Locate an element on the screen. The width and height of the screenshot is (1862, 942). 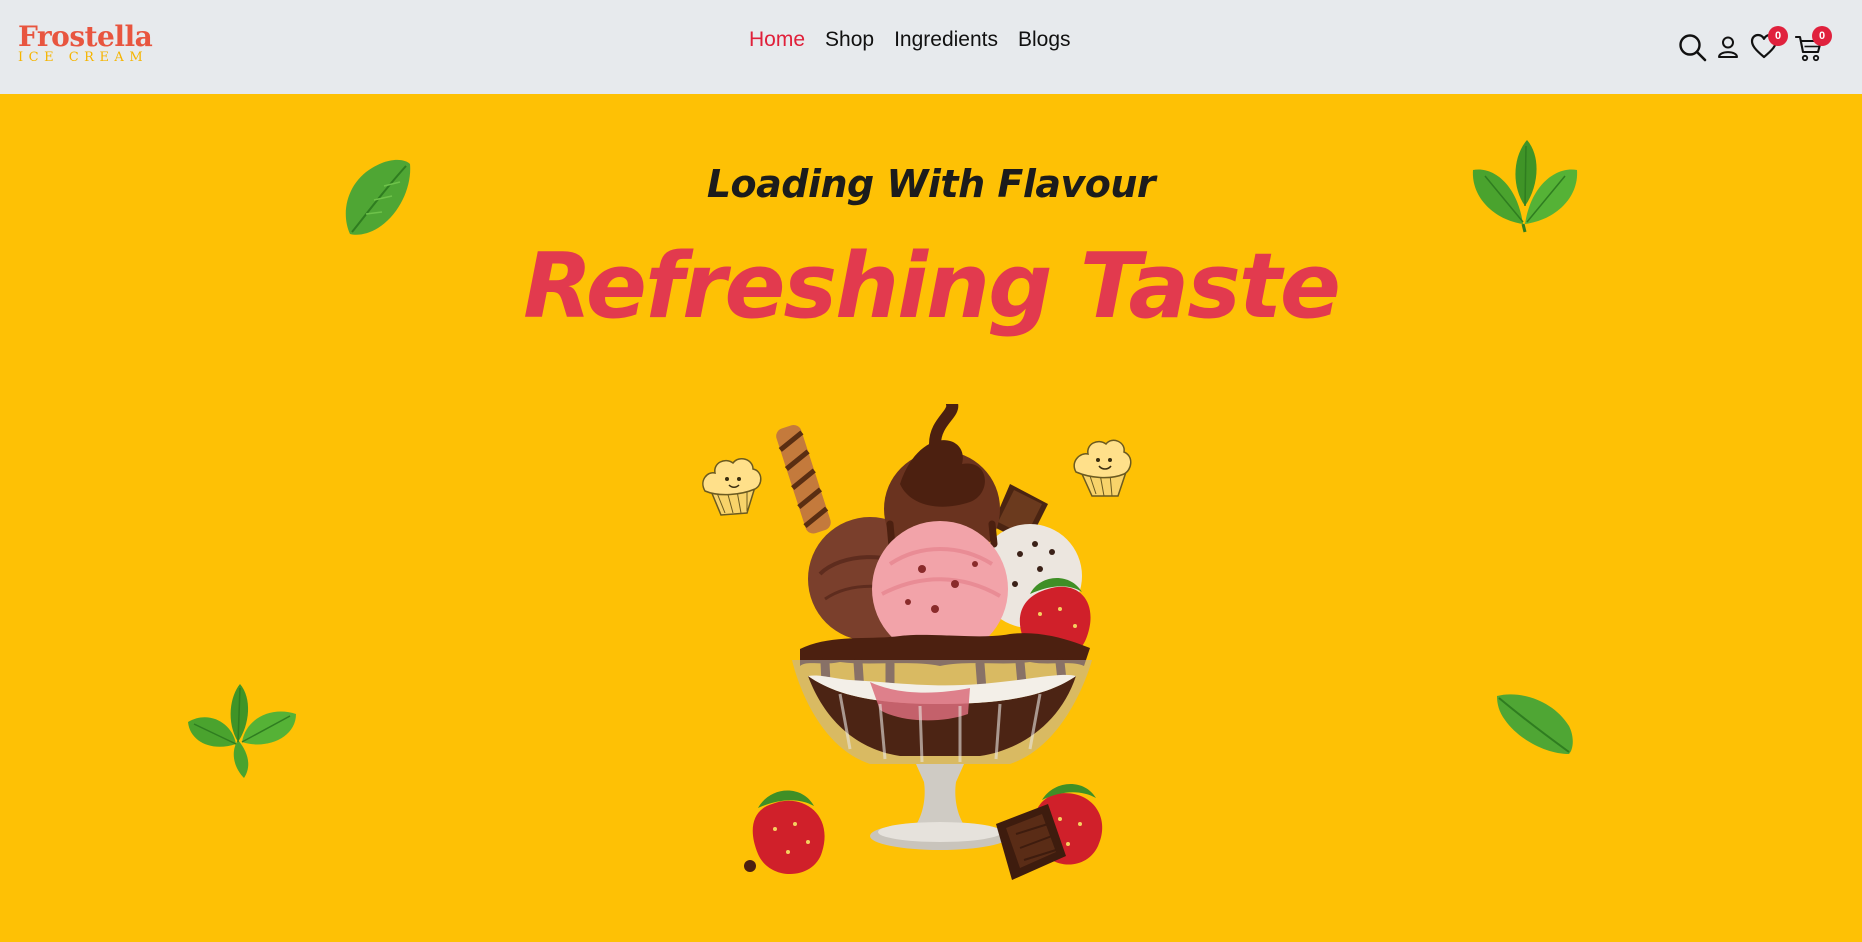
logo: Frostella ICE CREAM is located at coordinates (85, 42).